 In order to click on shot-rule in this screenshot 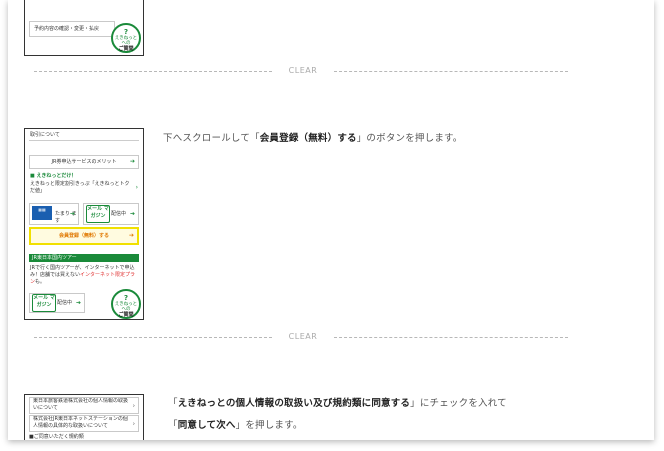, I will do `click(84, 140)`.